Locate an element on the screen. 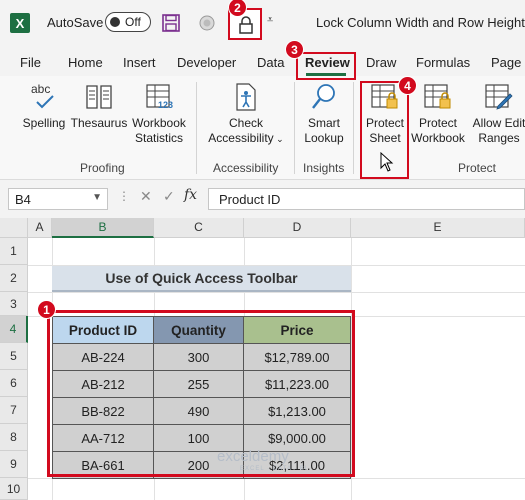  step-badge-4: 4 is located at coordinates (407, 85).